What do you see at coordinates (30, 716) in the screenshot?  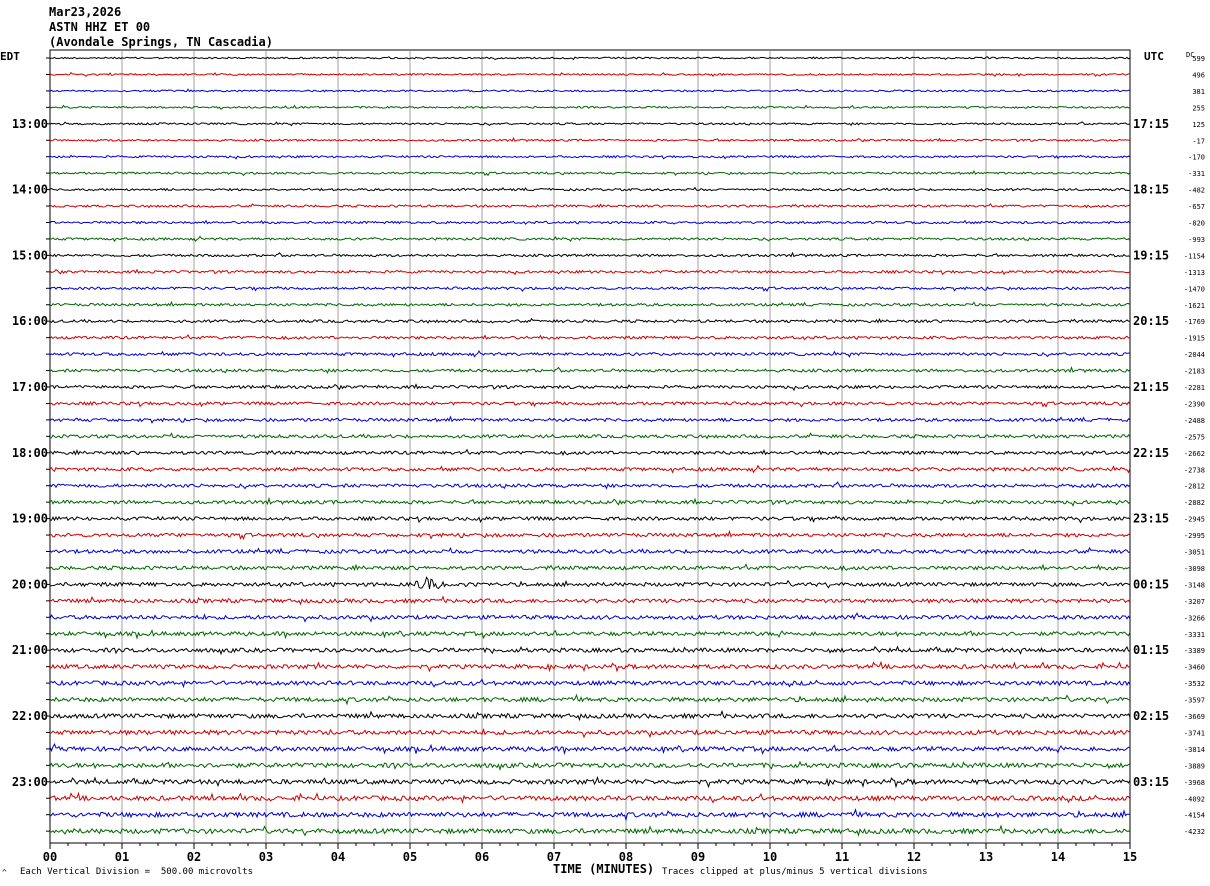 I see `left-hour-label: 22:00` at bounding box center [30, 716].